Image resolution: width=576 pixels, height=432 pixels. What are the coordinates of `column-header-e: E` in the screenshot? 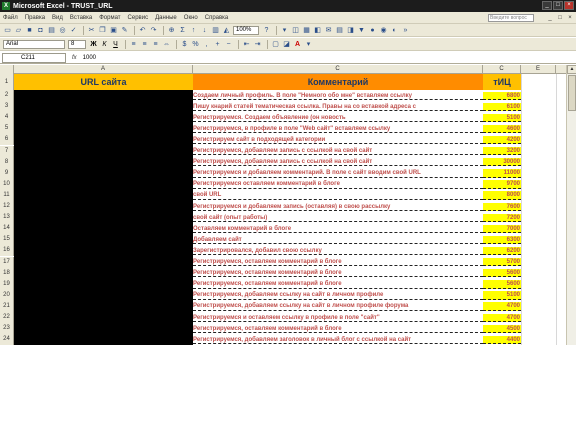 It's located at (538, 69).